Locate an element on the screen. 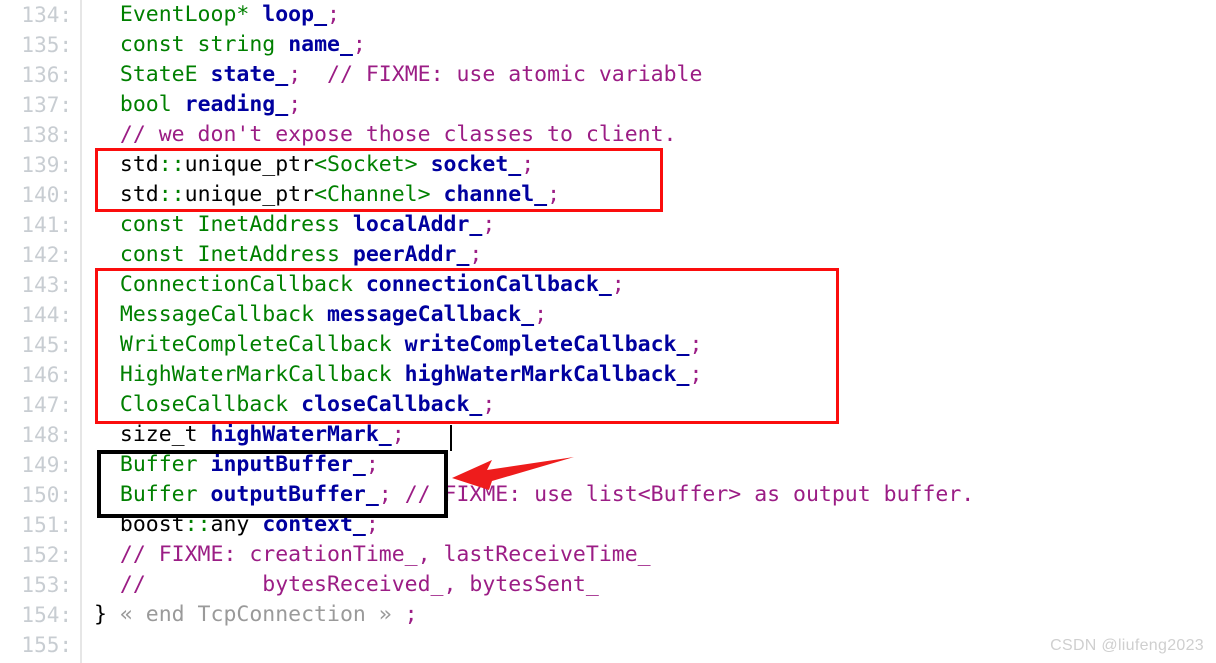 This screenshot has height=663, width=1216. code-line: } « end TcpConnection » ; is located at coordinates (650, 615).